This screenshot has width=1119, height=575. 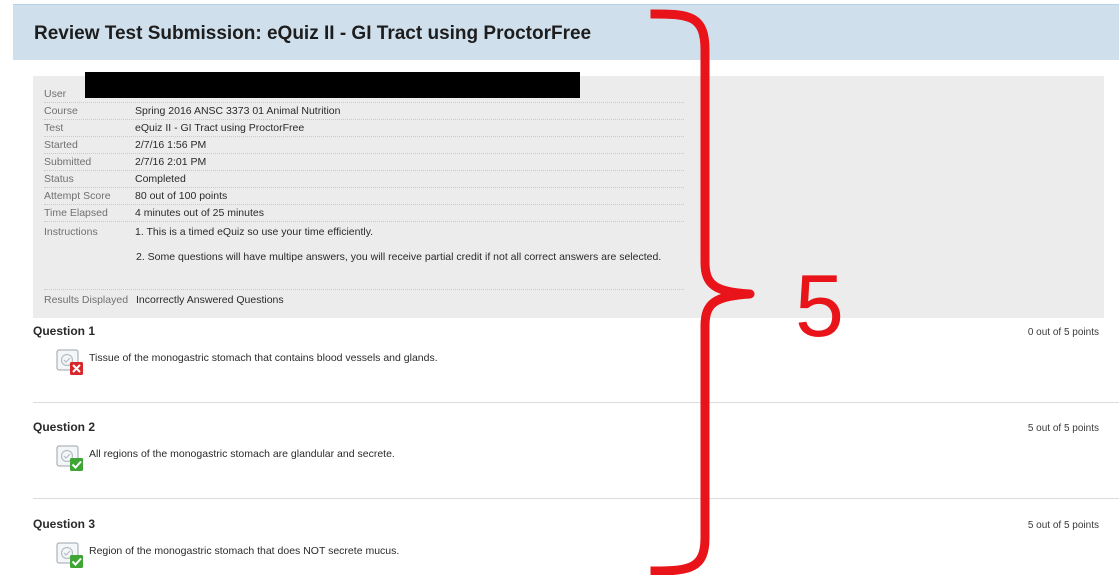 What do you see at coordinates (171, 145) in the screenshot?
I see `detail-value: 2/7/16 1:56 PM` at bounding box center [171, 145].